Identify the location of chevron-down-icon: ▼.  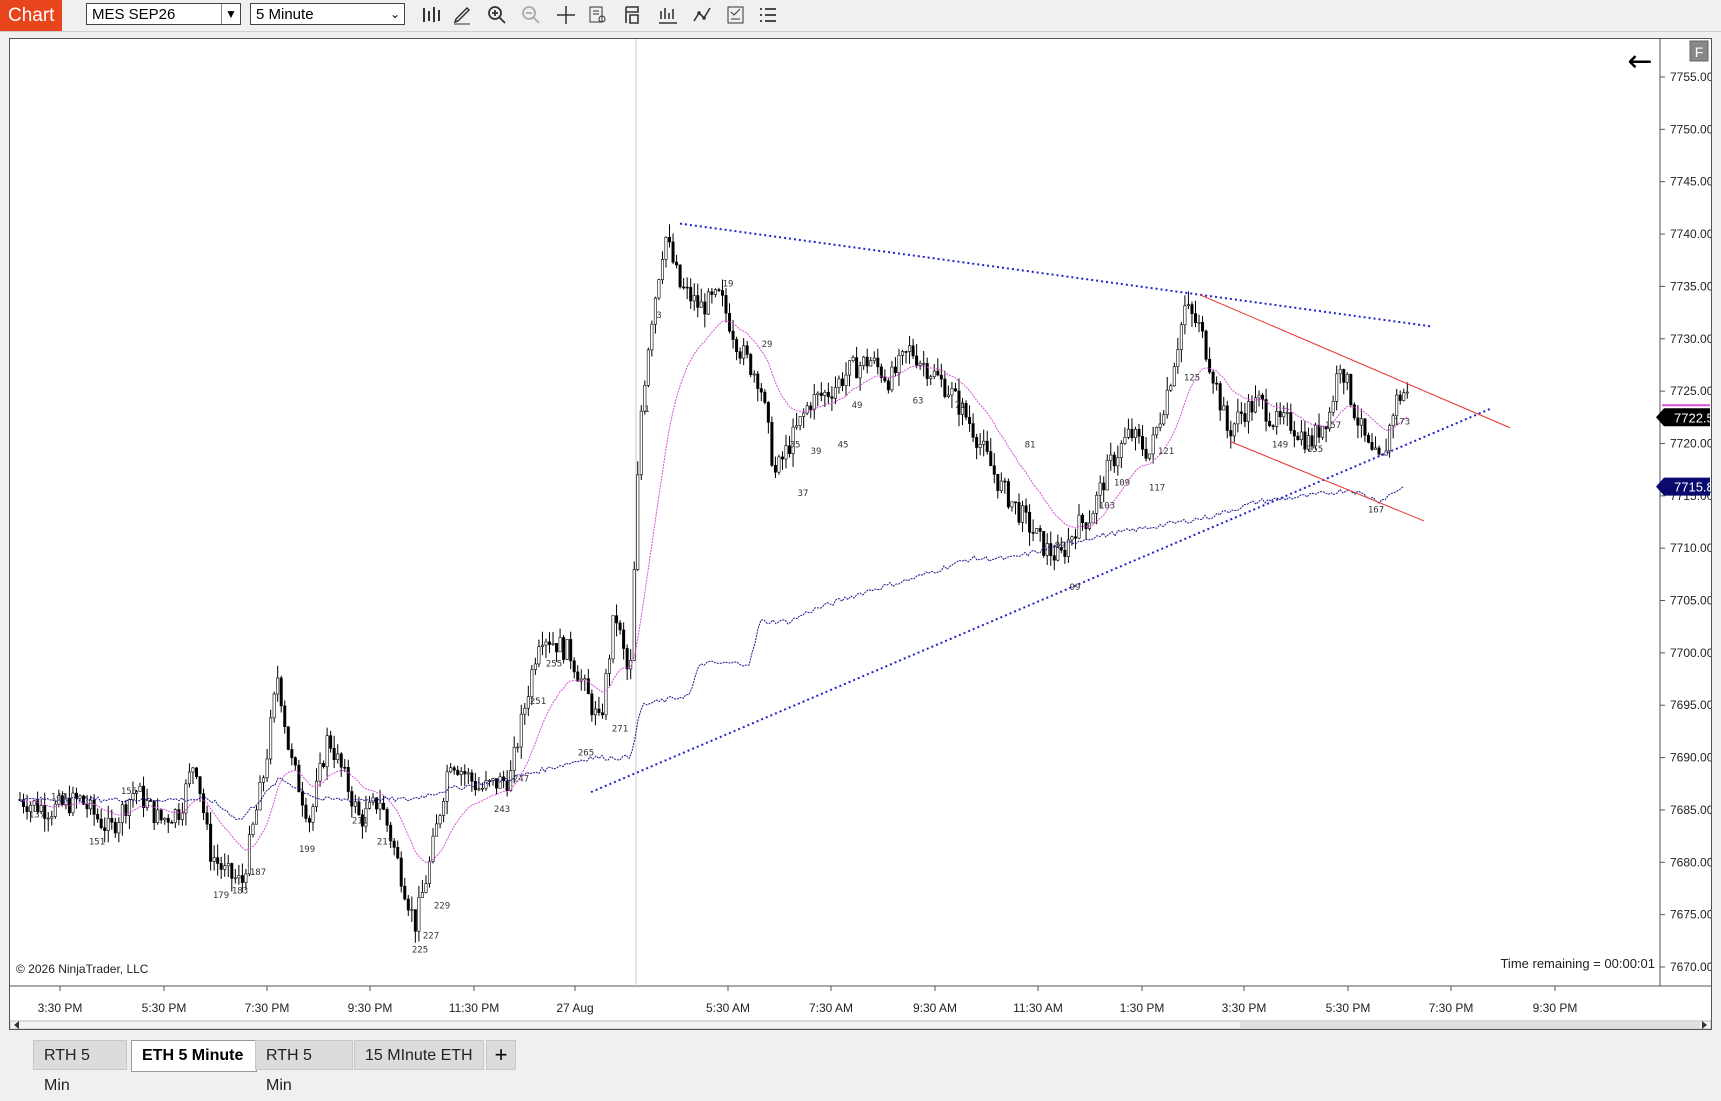
(230, 14).